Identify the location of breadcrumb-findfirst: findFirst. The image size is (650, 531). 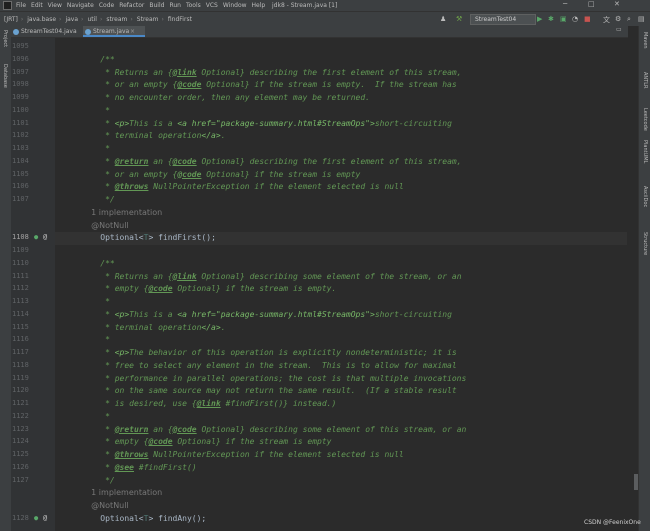
(180, 19).